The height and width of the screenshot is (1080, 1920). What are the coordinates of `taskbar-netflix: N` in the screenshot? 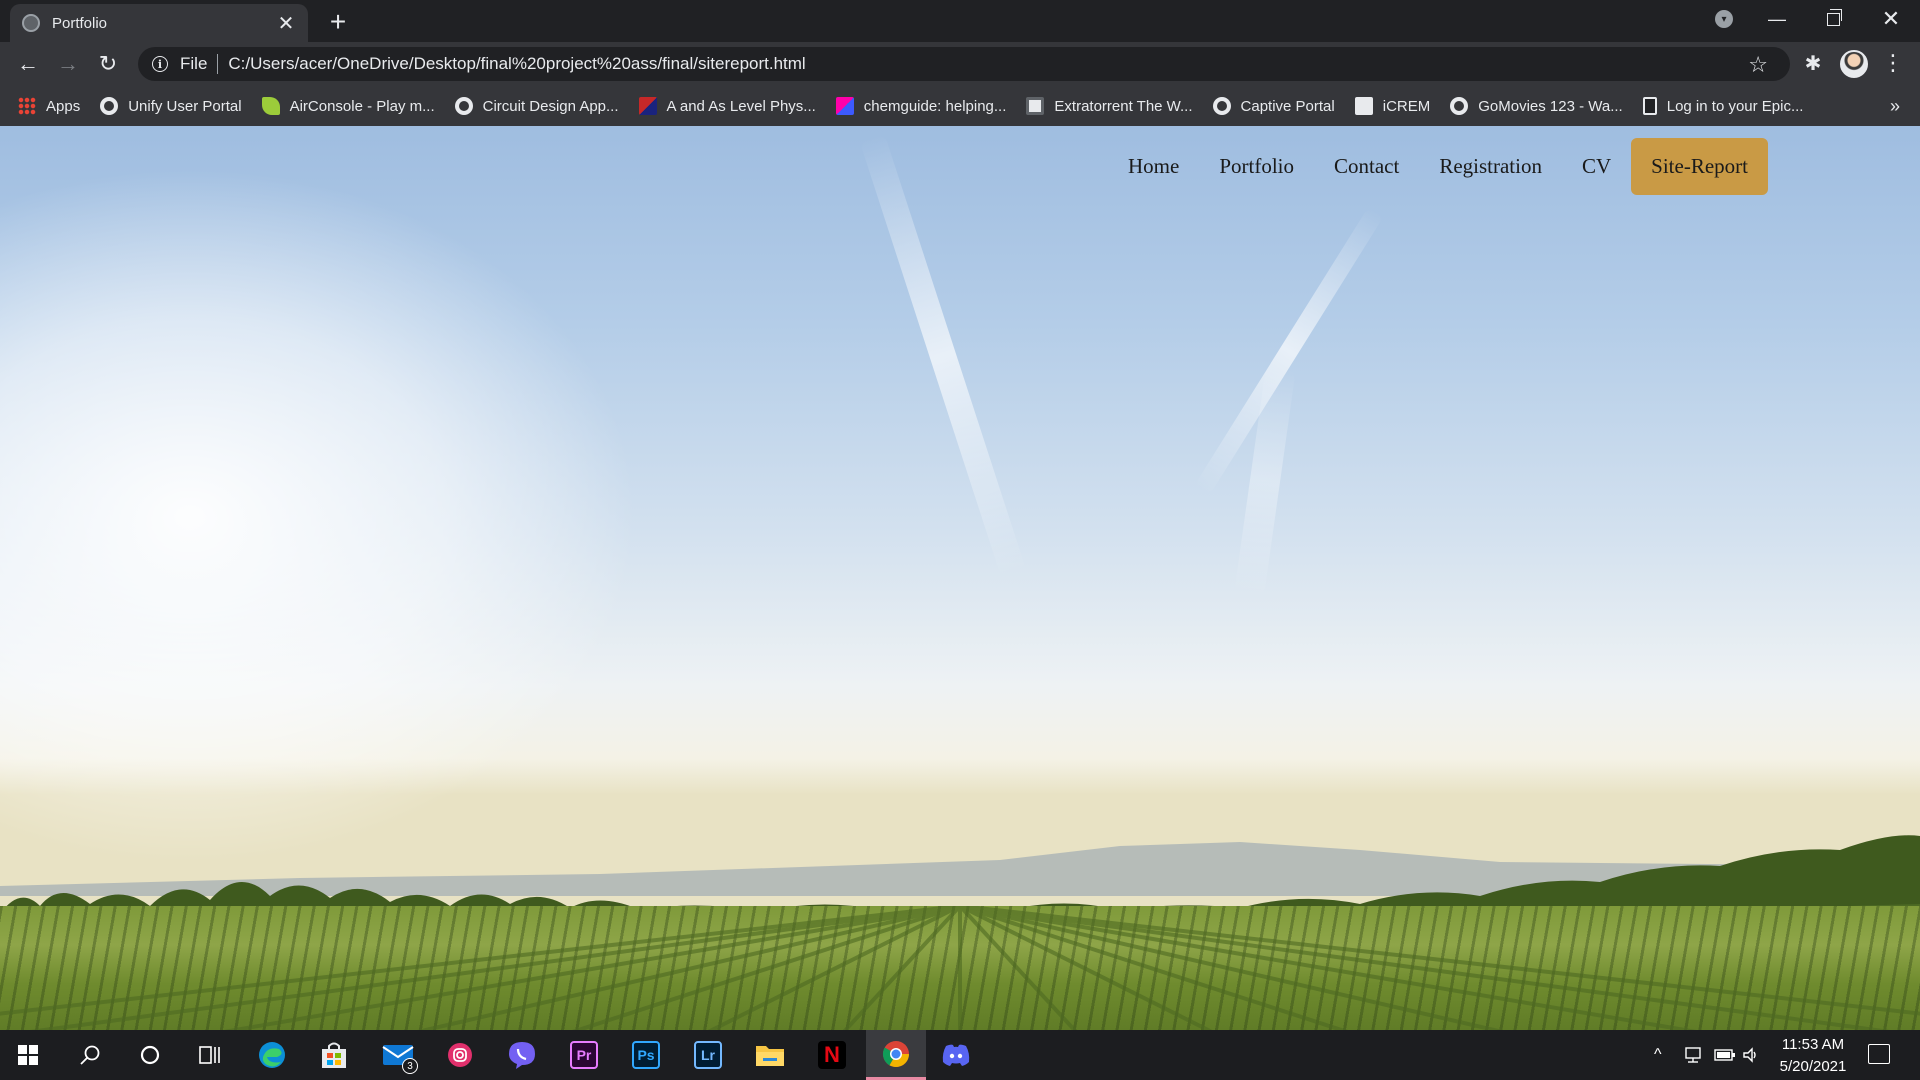 It's located at (832, 1055).